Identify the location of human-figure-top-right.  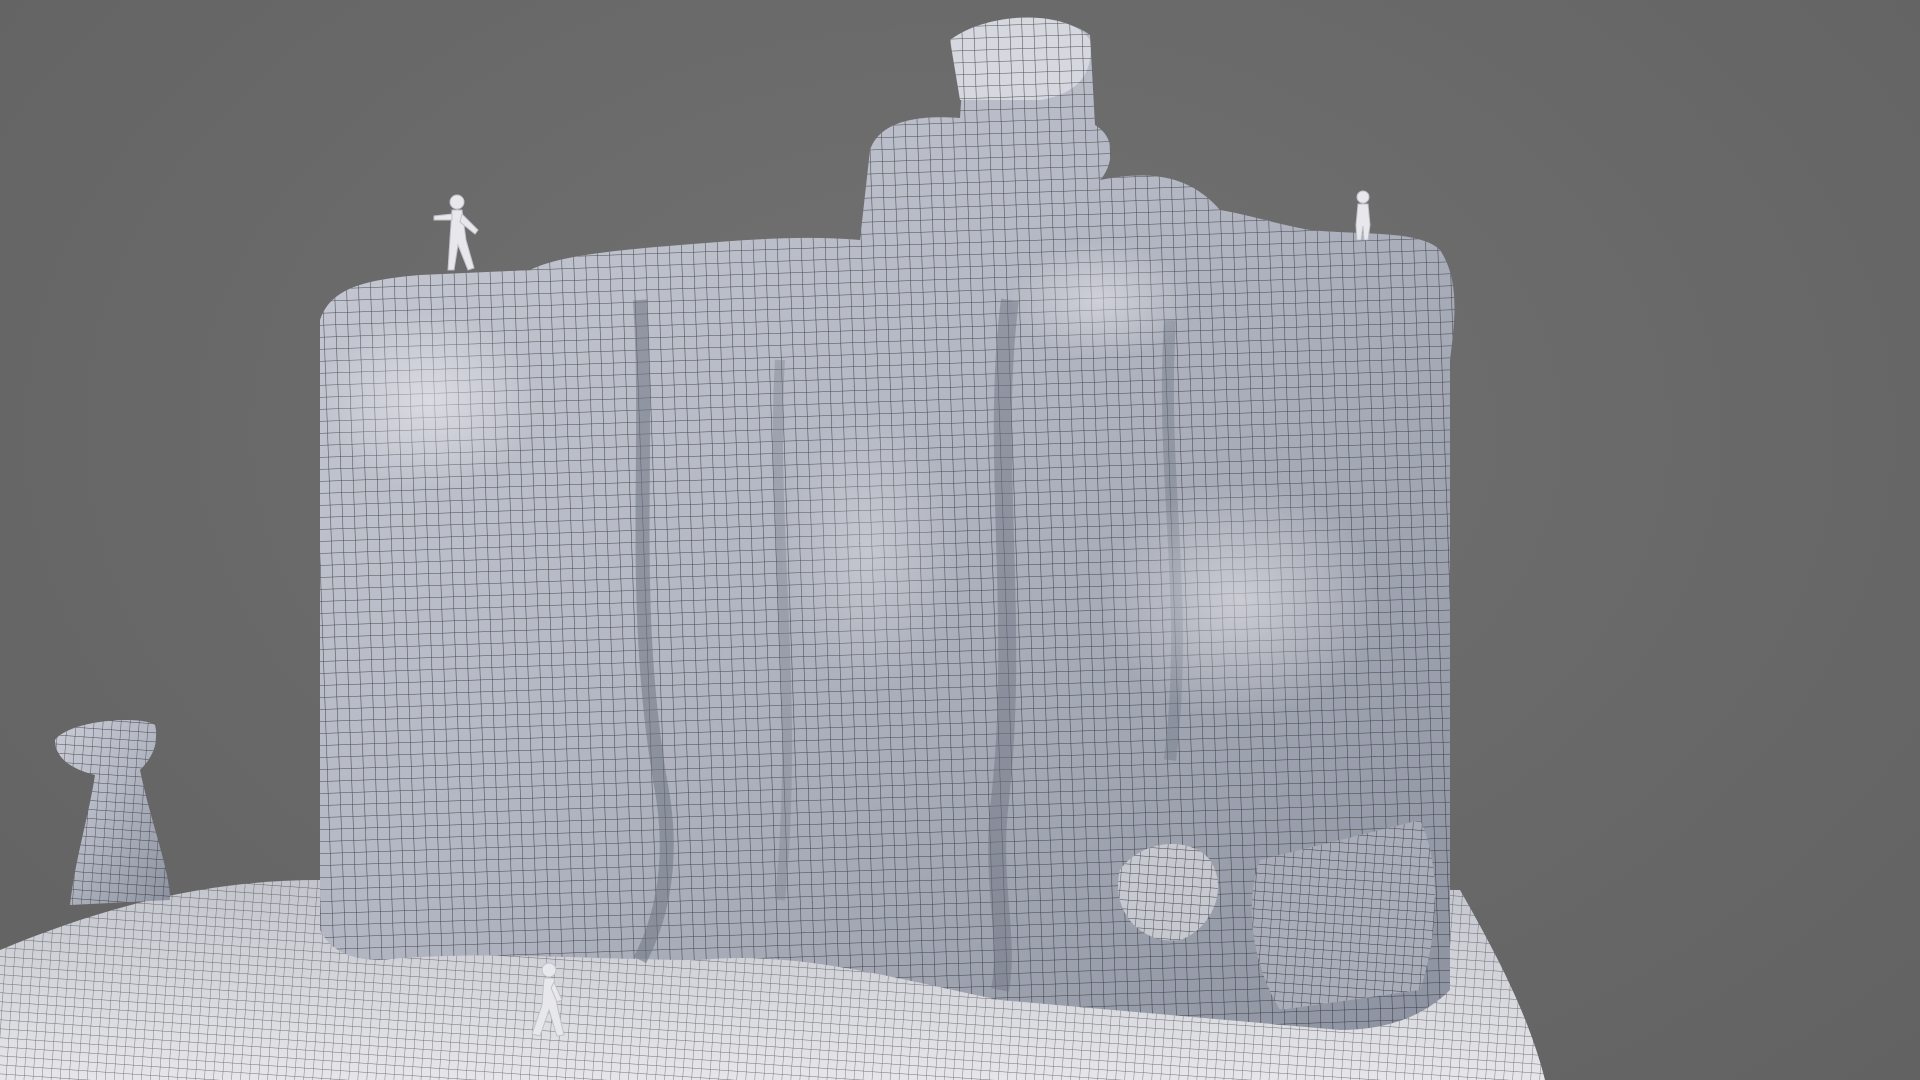
(1363, 215).